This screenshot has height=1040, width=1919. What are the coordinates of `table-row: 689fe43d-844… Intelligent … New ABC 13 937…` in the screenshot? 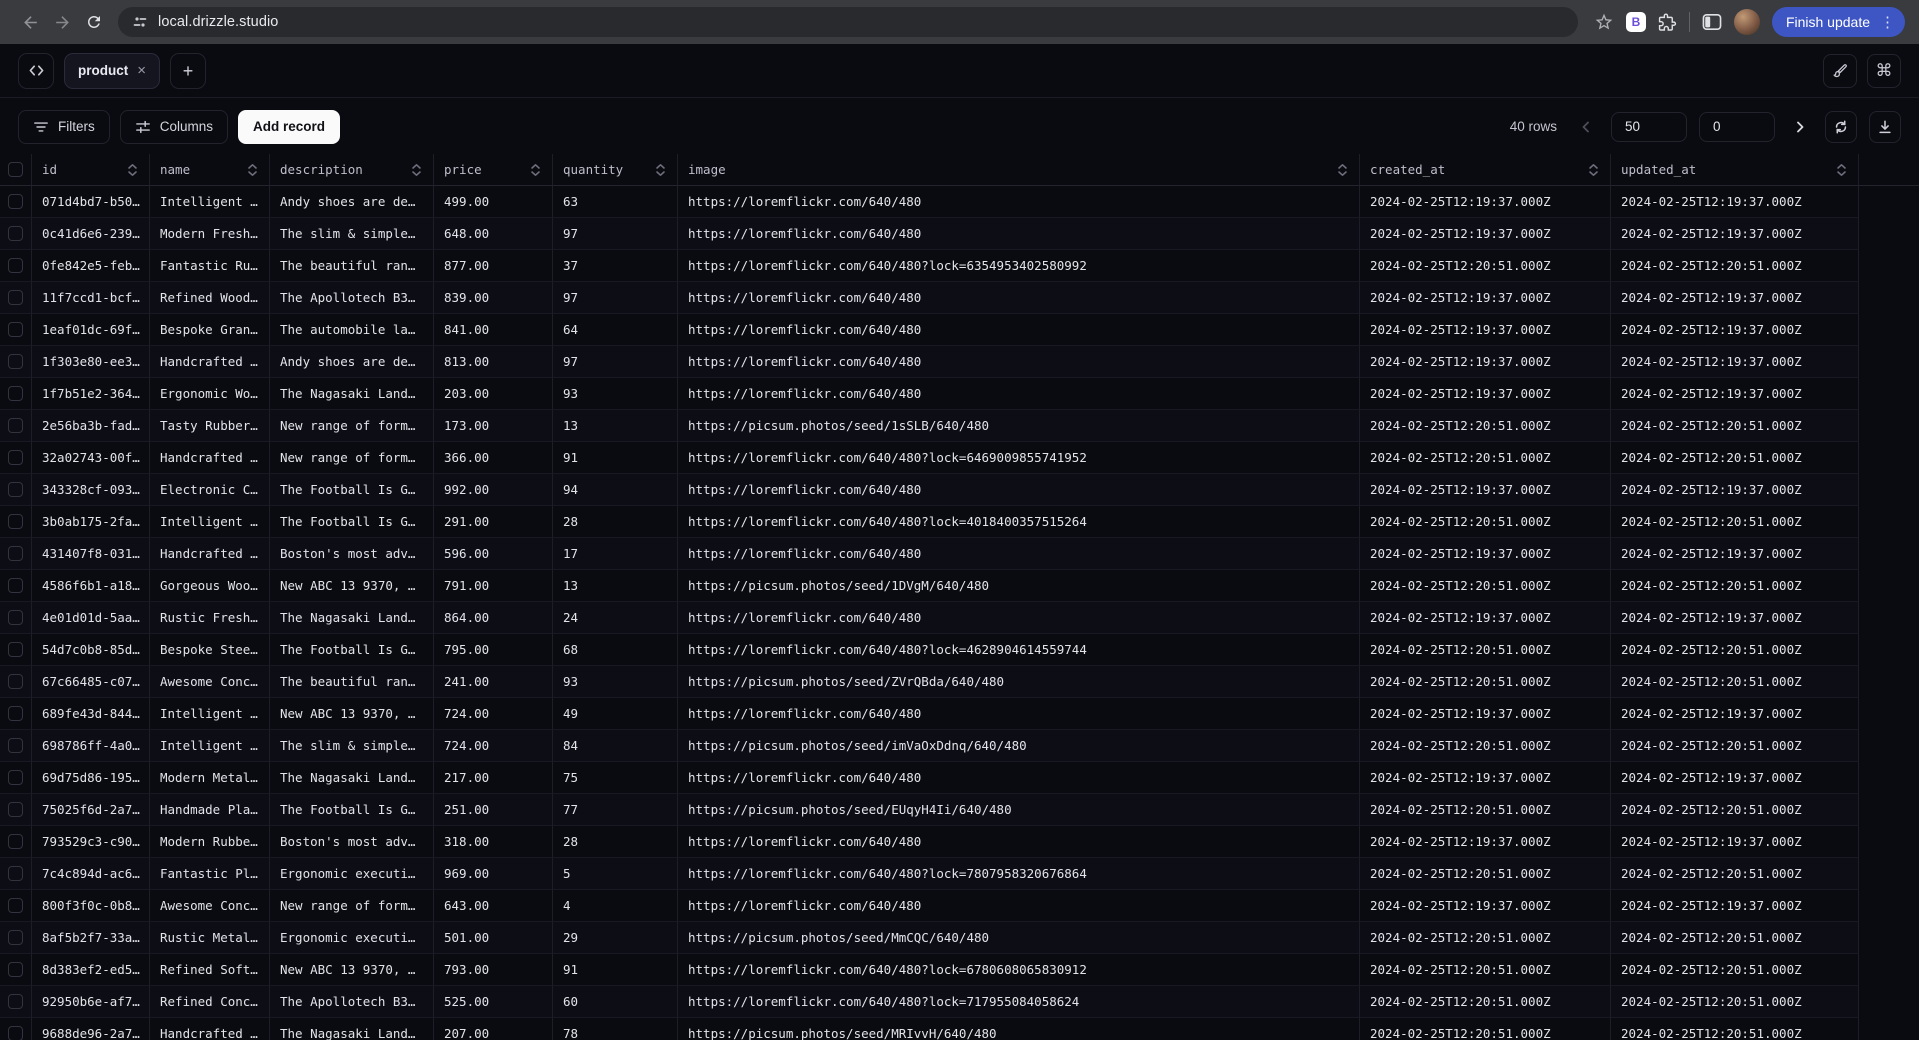 It's located at (959, 714).